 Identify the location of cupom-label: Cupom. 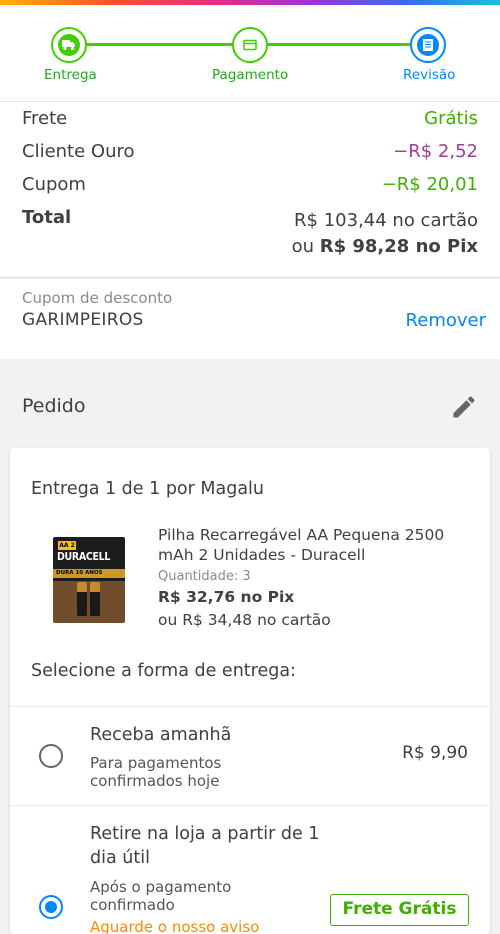
(54, 184).